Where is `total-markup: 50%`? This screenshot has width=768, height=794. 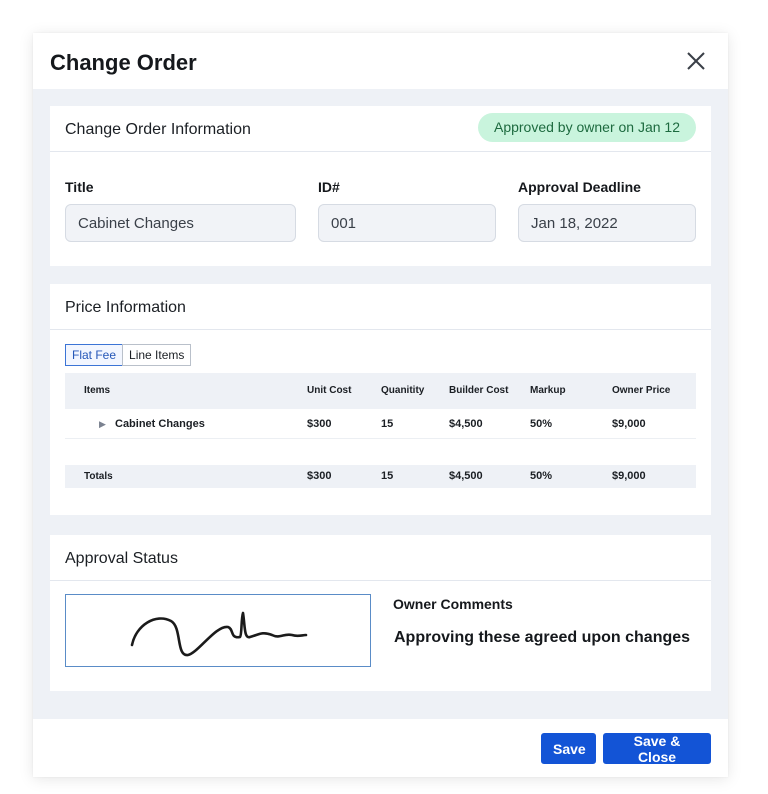
total-markup: 50% is located at coordinates (541, 476).